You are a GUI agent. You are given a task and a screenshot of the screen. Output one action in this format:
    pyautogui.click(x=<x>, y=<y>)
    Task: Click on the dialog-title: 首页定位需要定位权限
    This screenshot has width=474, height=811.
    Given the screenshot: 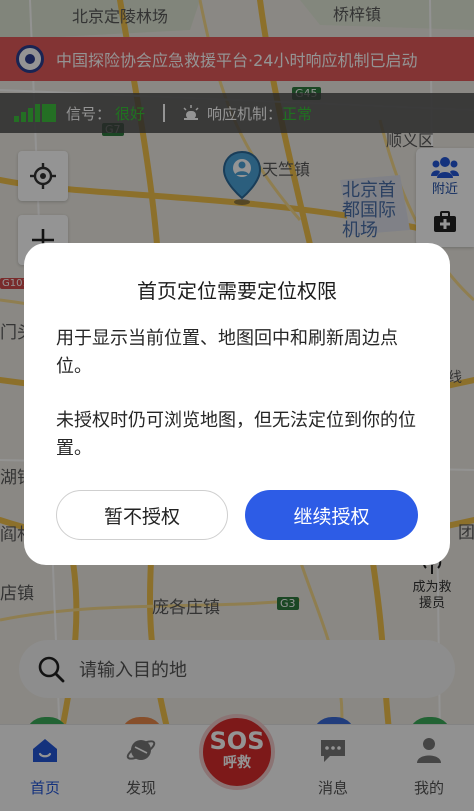 What is the action you would take?
    pyautogui.click(x=237, y=291)
    